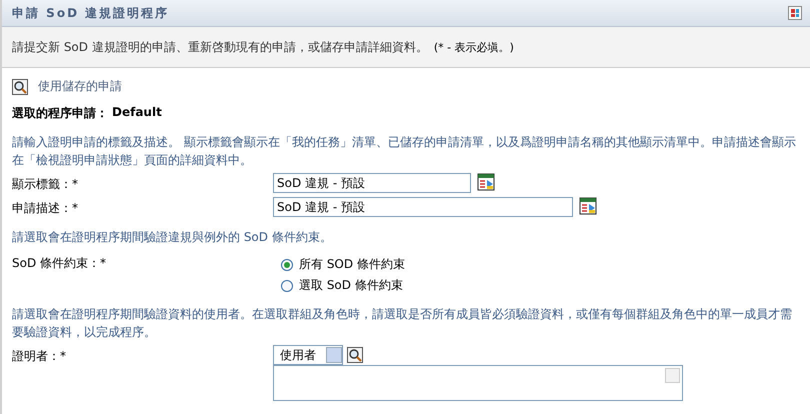 Image resolution: width=810 pixels, height=414 pixels. What do you see at coordinates (172, 237) in the screenshot?
I see `instruction-text: 請選取會在證明程序期間驗證違規與例外的 SoD 條件約束。` at bounding box center [172, 237].